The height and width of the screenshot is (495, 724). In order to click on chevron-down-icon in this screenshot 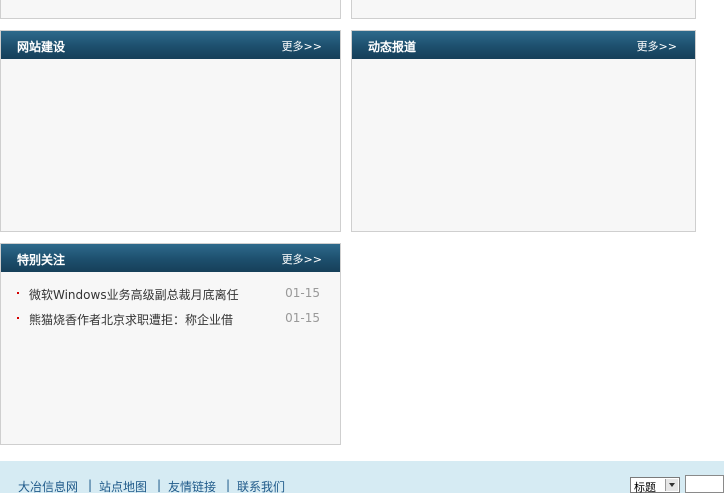, I will do `click(671, 485)`.